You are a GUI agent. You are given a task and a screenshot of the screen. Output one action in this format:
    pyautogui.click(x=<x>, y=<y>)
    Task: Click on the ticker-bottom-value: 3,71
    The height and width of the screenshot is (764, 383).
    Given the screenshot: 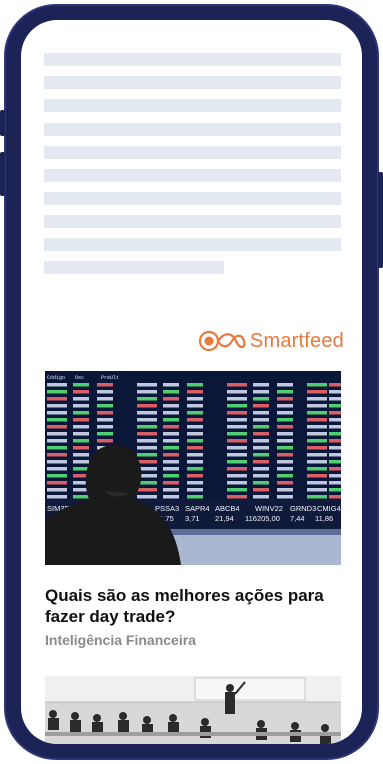 What is the action you would take?
    pyautogui.click(x=192, y=518)
    